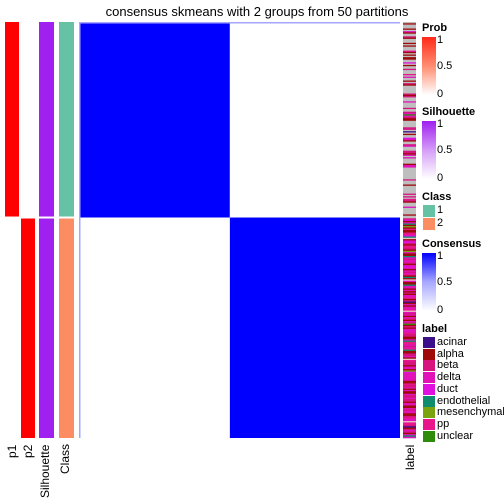 The width and height of the screenshot is (504, 504). I want to click on legend-label-text: pp, so click(443, 423).